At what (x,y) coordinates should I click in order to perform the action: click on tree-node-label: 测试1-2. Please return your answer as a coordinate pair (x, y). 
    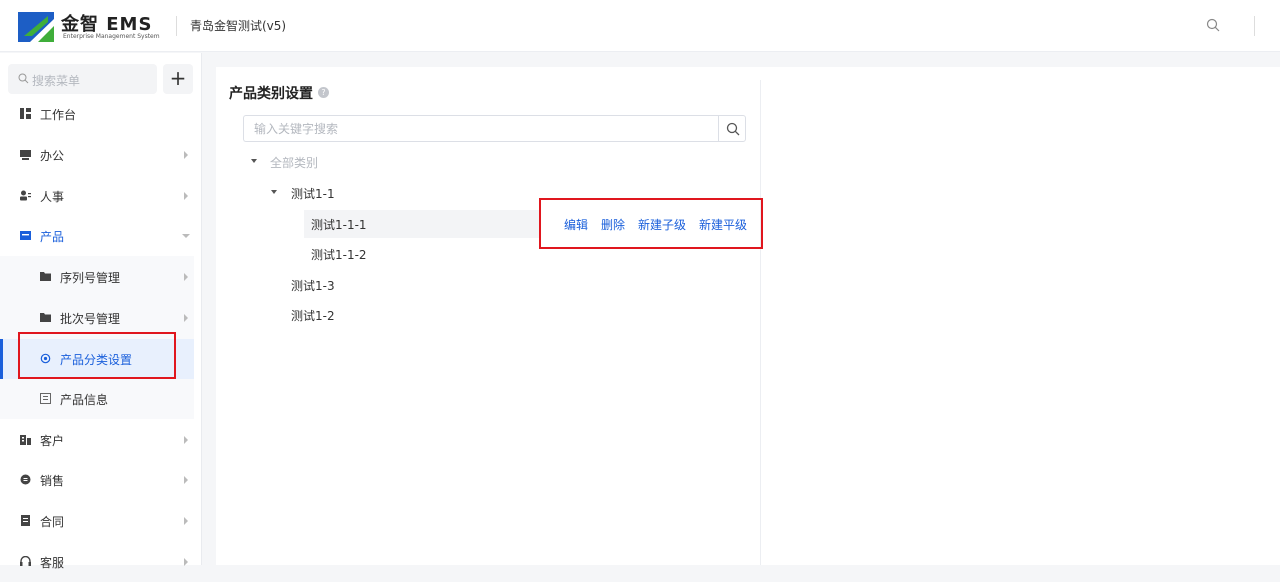
    Looking at the image, I should click on (313, 316).